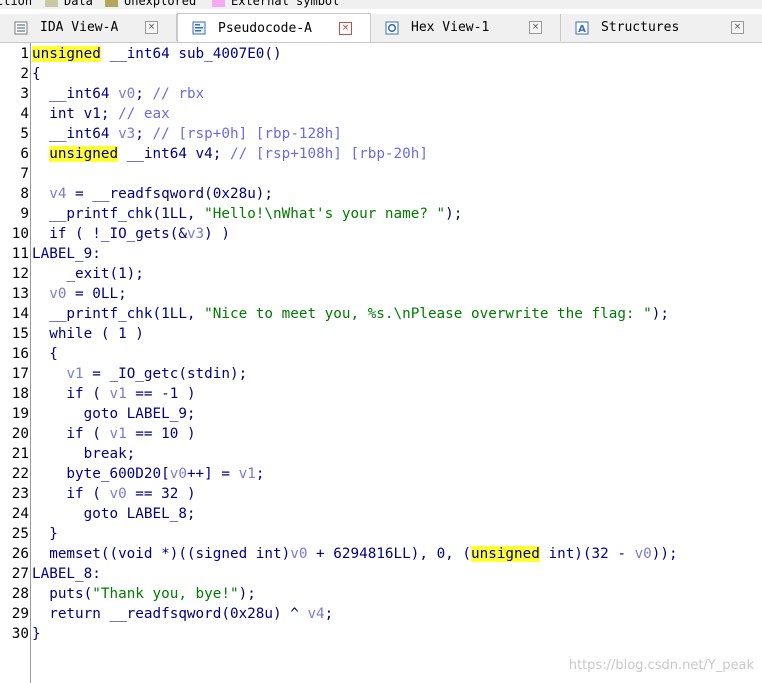  What do you see at coordinates (247, 134) in the screenshot?
I see `comment: // [rsp+0h] [rbp-128h]` at bounding box center [247, 134].